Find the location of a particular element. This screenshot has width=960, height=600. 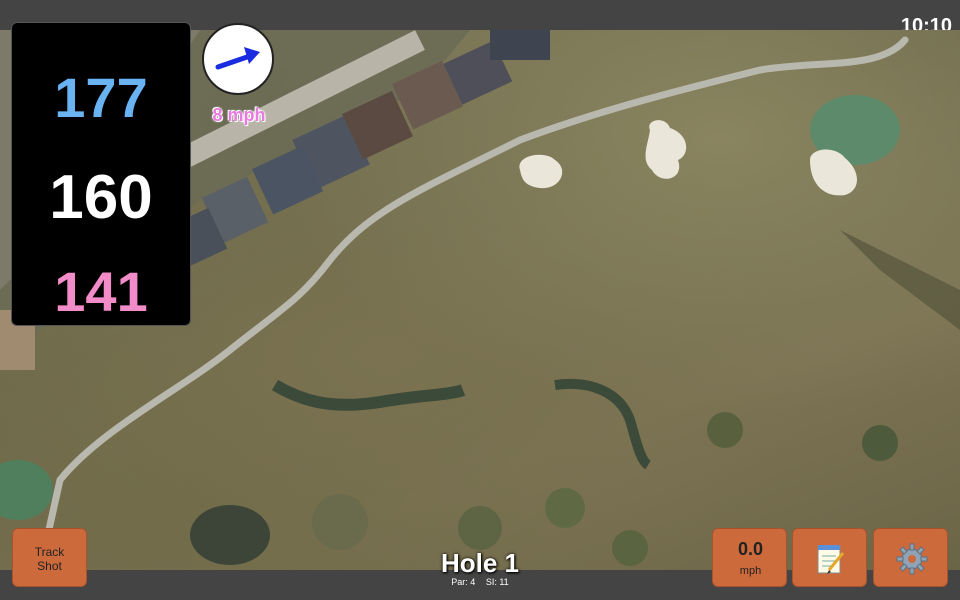

wind-speed-button: 0.0 mph is located at coordinates (749, 557).